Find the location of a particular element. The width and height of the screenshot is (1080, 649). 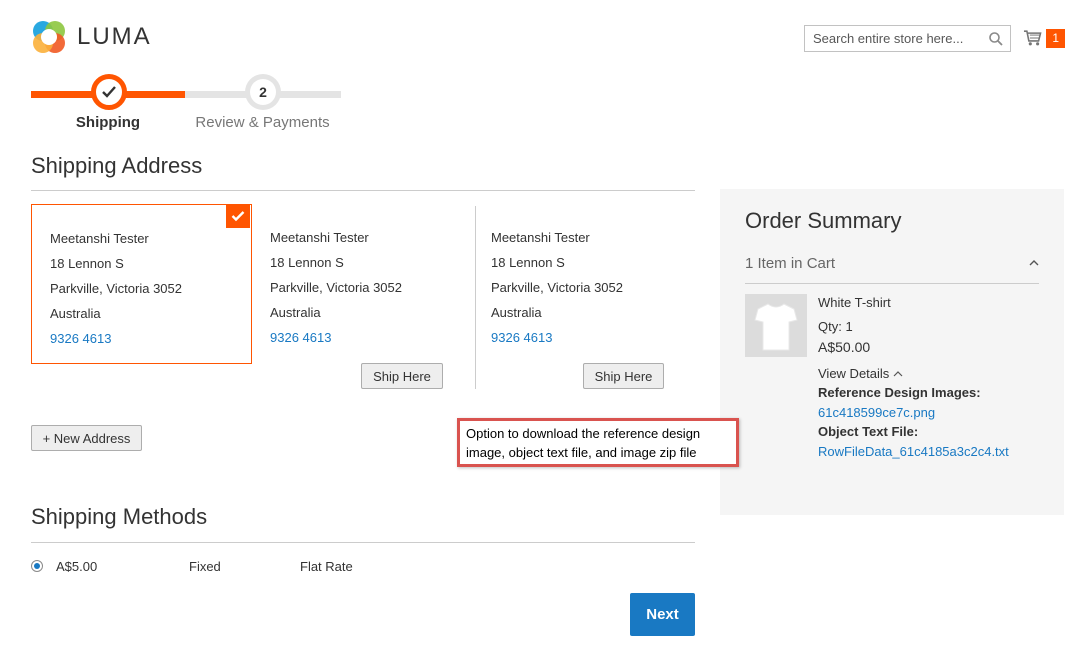

cart-icon is located at coordinates (1032, 38).